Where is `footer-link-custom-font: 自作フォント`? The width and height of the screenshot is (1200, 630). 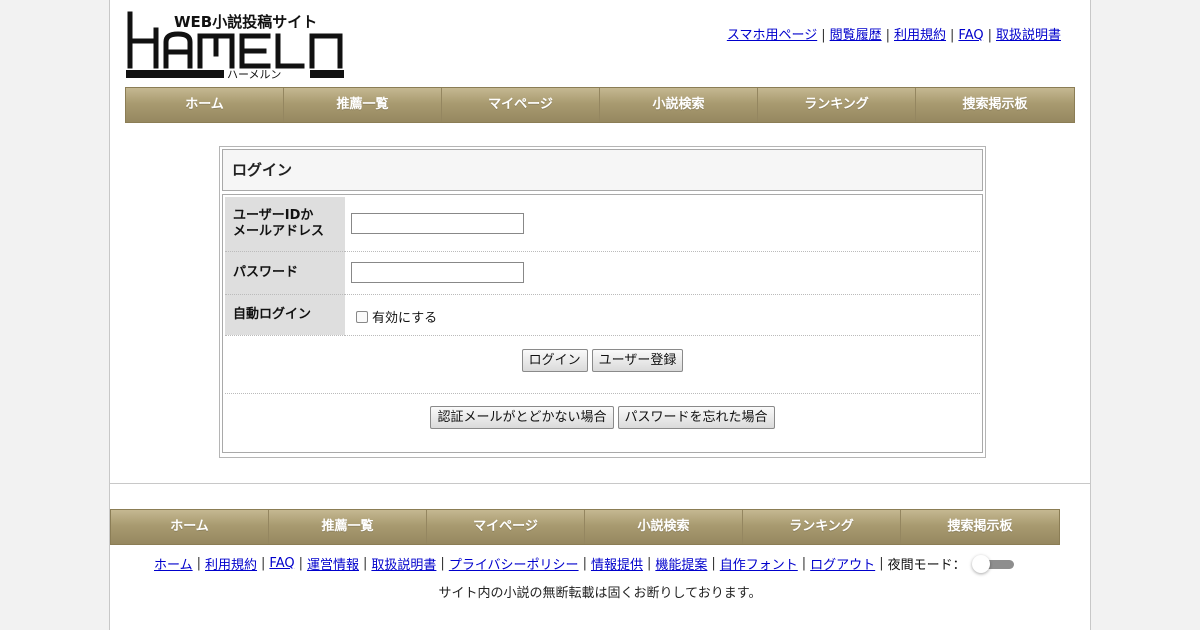 footer-link-custom-font: 自作フォント is located at coordinates (759, 563).